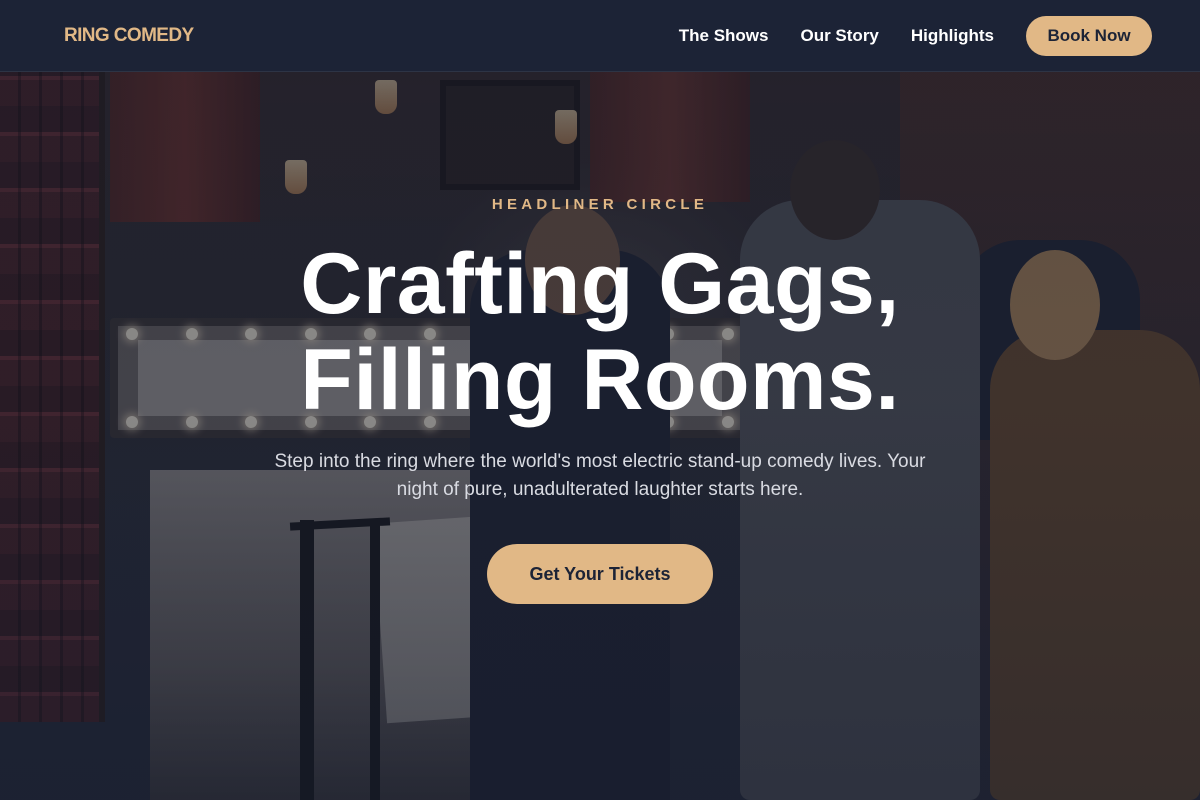 The height and width of the screenshot is (800, 1200). Describe the element at coordinates (129, 36) in the screenshot. I see `brand-logo: RING COMEDY` at that location.